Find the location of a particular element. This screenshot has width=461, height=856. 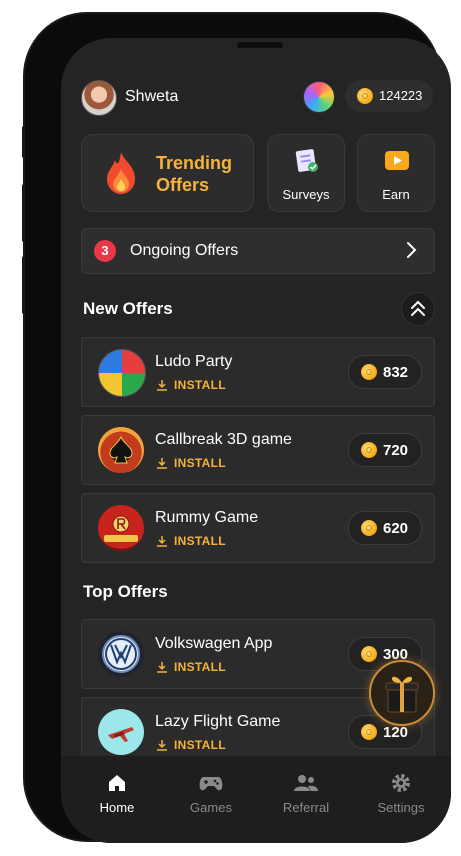

top-bar: Shweta 124223 is located at coordinates (259, 98).